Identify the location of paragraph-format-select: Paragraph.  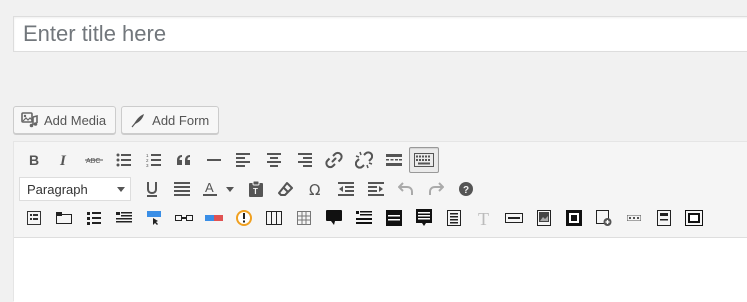
(75, 189).